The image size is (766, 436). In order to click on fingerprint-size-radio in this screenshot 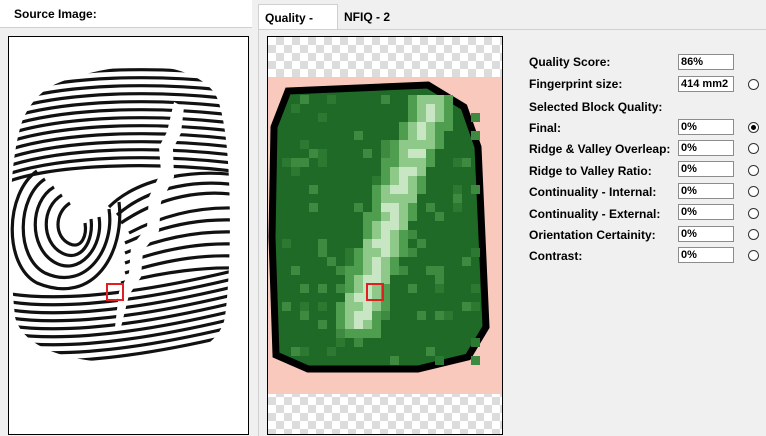, I will do `click(753, 84)`.